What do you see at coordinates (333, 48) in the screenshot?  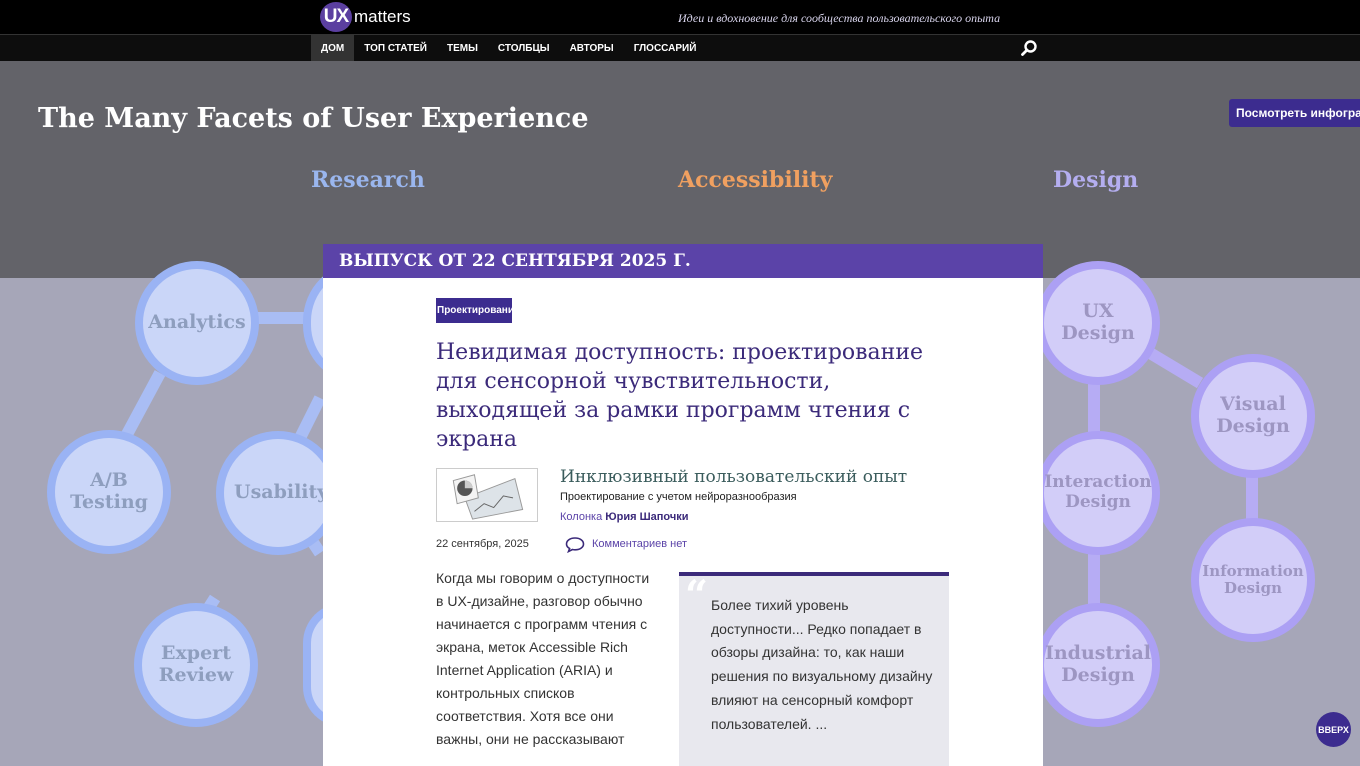 I see `nav-item-home: ДОМ` at bounding box center [333, 48].